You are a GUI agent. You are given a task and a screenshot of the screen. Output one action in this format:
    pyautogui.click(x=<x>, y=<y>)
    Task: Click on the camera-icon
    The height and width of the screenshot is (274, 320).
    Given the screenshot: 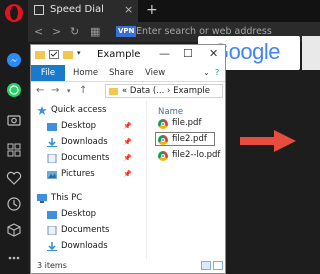 What is the action you would take?
    pyautogui.click(x=14, y=120)
    